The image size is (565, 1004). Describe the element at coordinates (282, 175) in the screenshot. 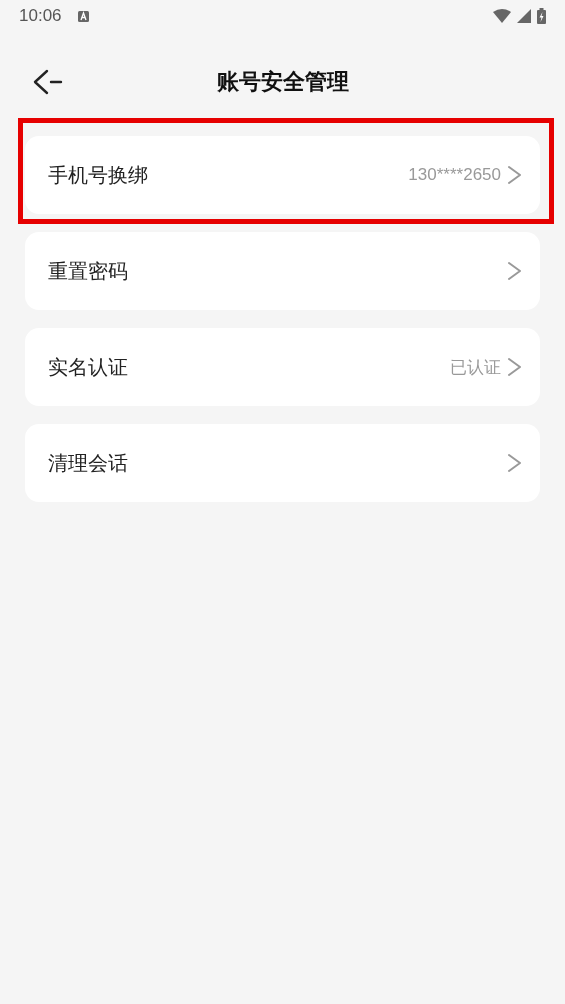

I see `settings-item: 手机号换绑 130****2650` at that location.